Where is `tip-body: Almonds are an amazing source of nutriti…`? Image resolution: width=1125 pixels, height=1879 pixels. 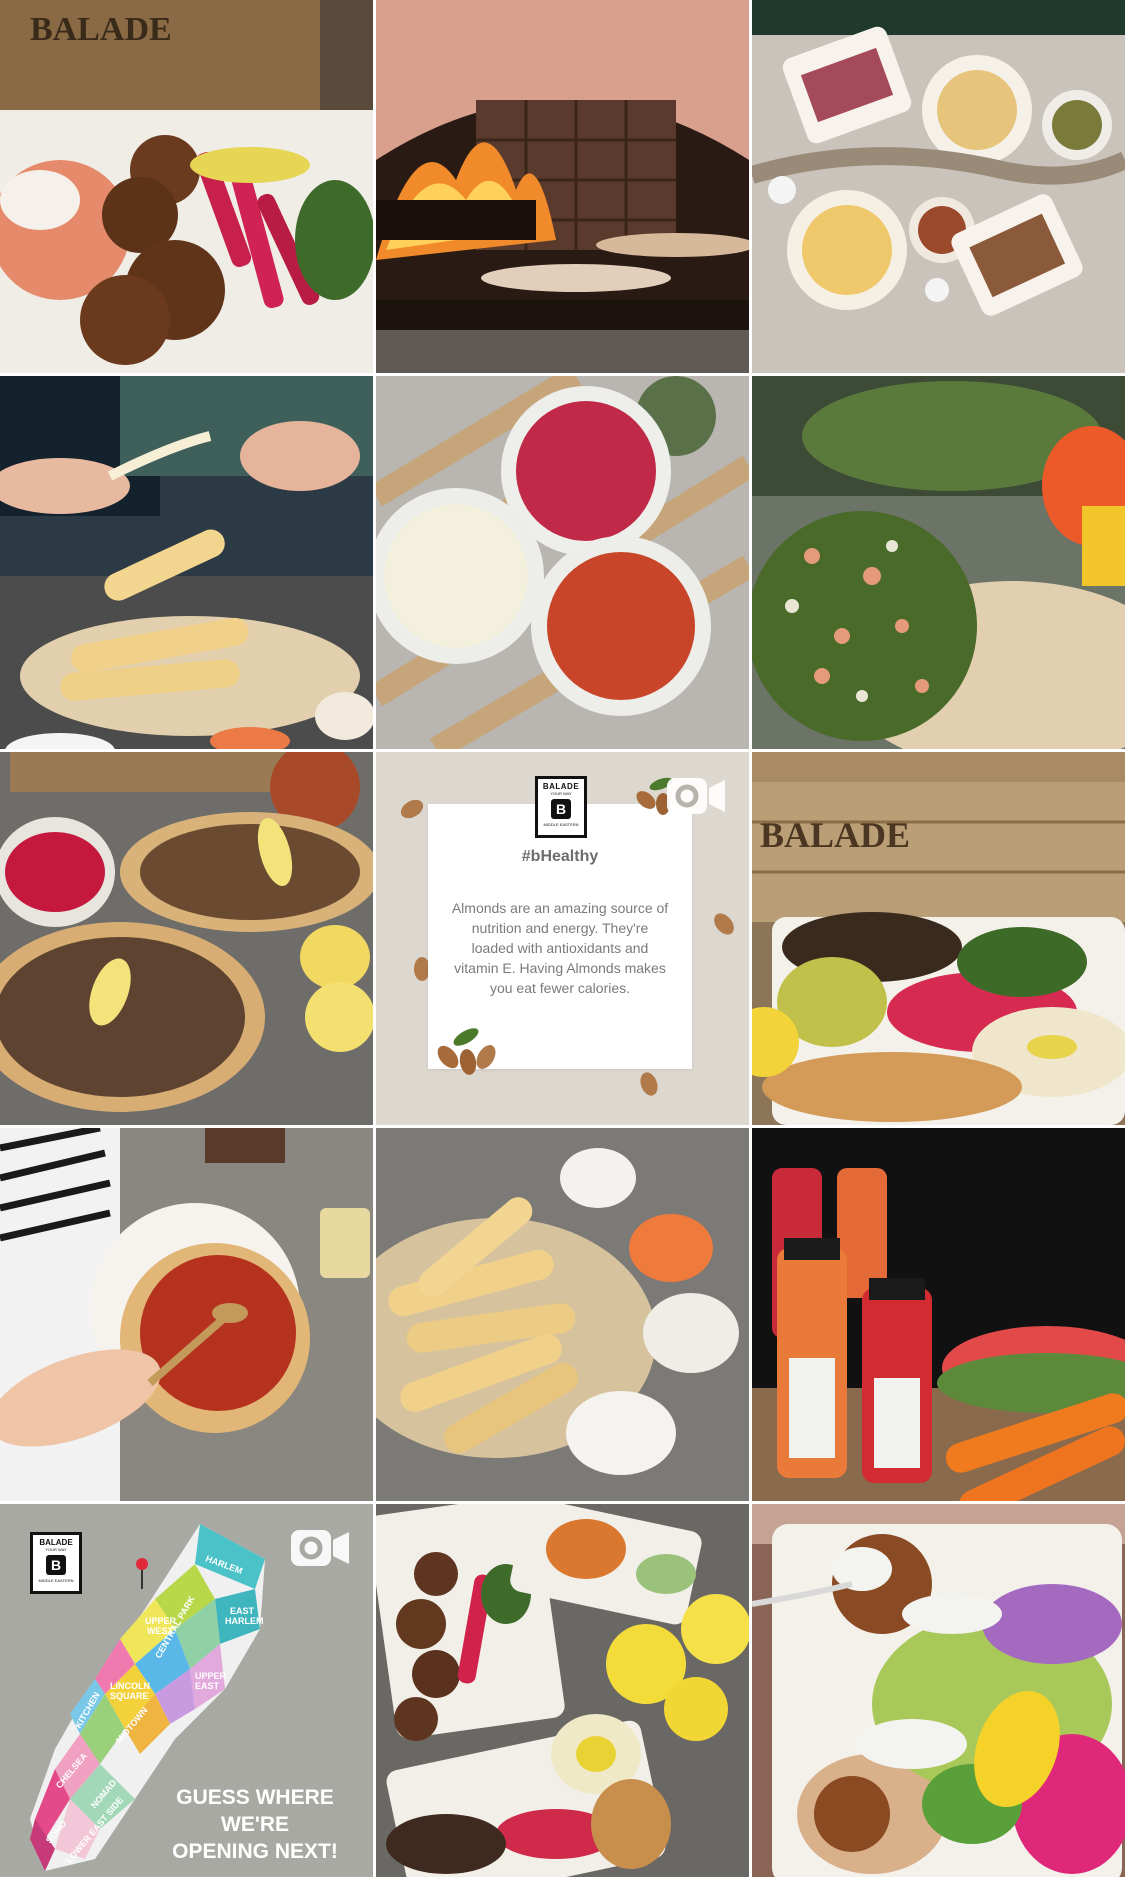 tip-body: Almonds are an amazing source of nutriti… is located at coordinates (560, 948).